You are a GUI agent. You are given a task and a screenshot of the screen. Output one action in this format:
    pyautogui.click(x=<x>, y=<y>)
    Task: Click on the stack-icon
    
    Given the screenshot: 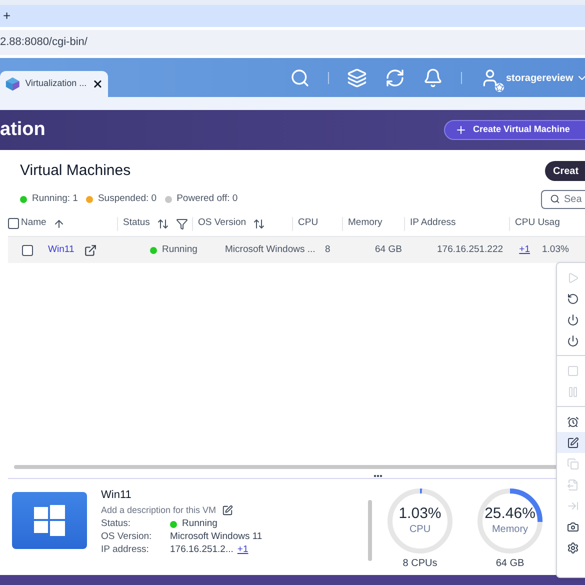 What is the action you would take?
    pyautogui.click(x=357, y=78)
    